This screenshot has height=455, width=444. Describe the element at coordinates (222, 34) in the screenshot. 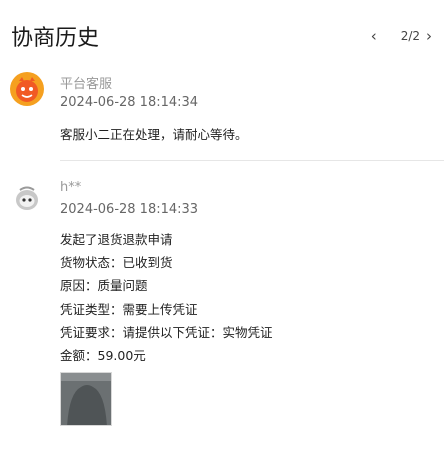

I see `header: 协商历史 ‹ 2/2 ›` at that location.